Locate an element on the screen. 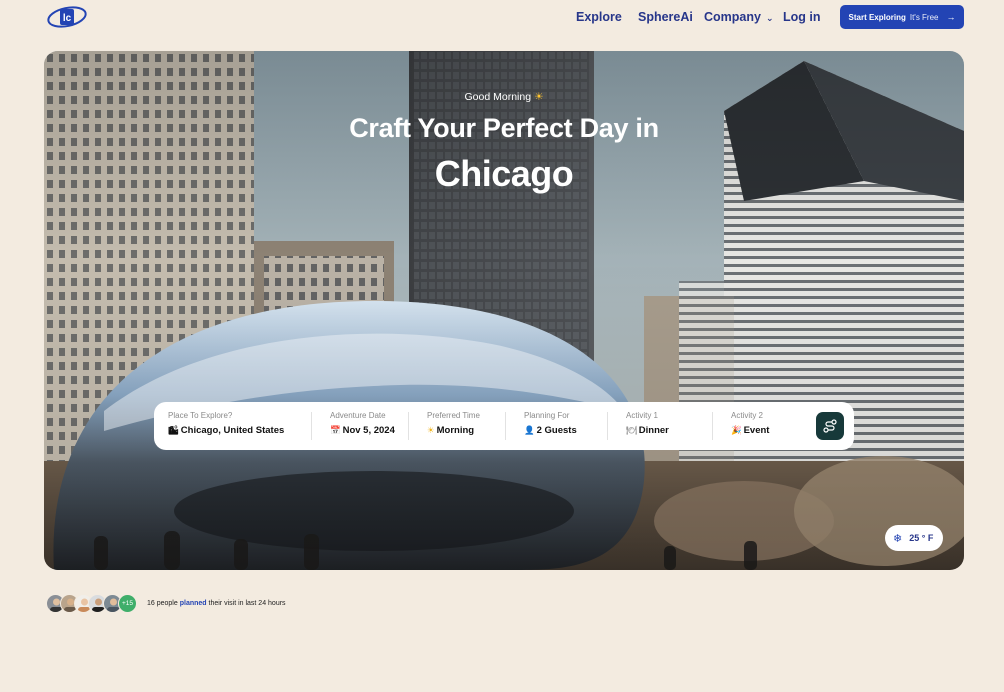 Image resolution: width=1004 pixels, height=692 pixels. nav-company-menu: Company ⌄ is located at coordinates (739, 17).